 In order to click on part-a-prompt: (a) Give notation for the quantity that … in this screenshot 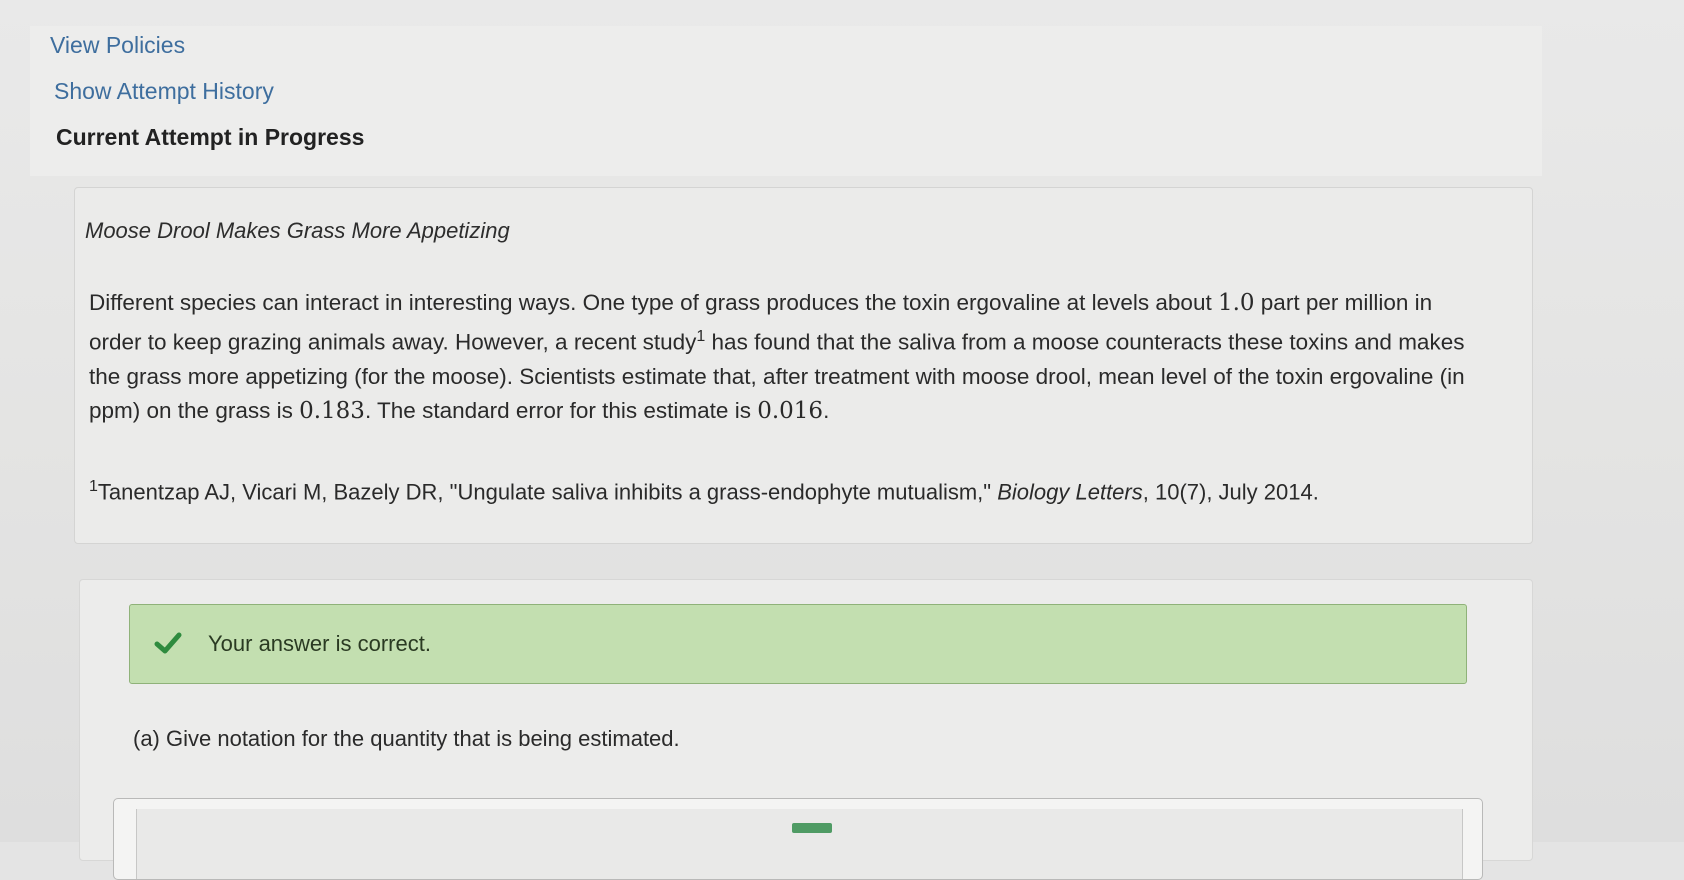, I will do `click(406, 738)`.